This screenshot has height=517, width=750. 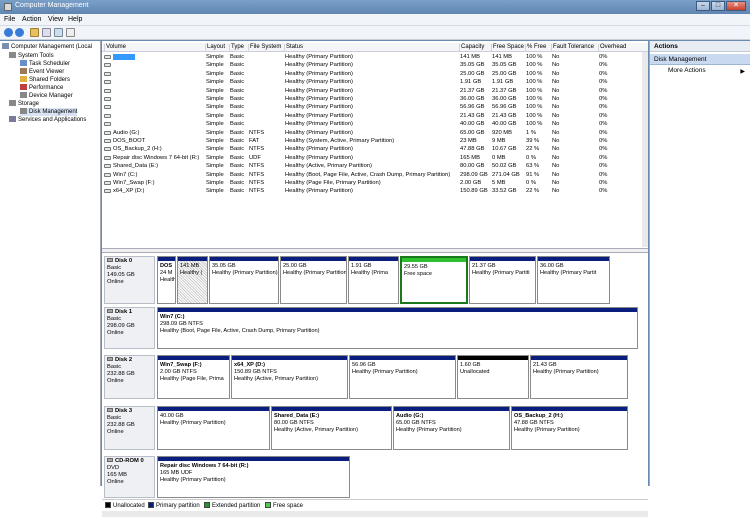 What do you see at coordinates (703, 6) in the screenshot?
I see `minimize-button: –` at bounding box center [703, 6].